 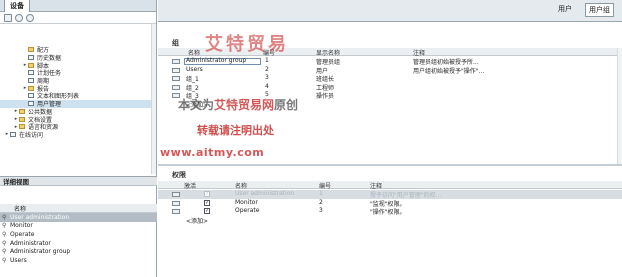 I want to click on tree-item: 历史数据, so click(x=78, y=58).